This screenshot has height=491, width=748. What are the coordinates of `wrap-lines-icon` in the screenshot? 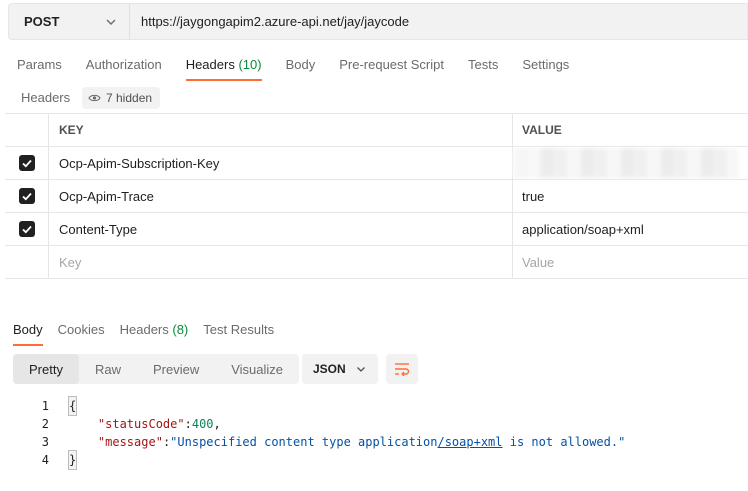 It's located at (402, 369).